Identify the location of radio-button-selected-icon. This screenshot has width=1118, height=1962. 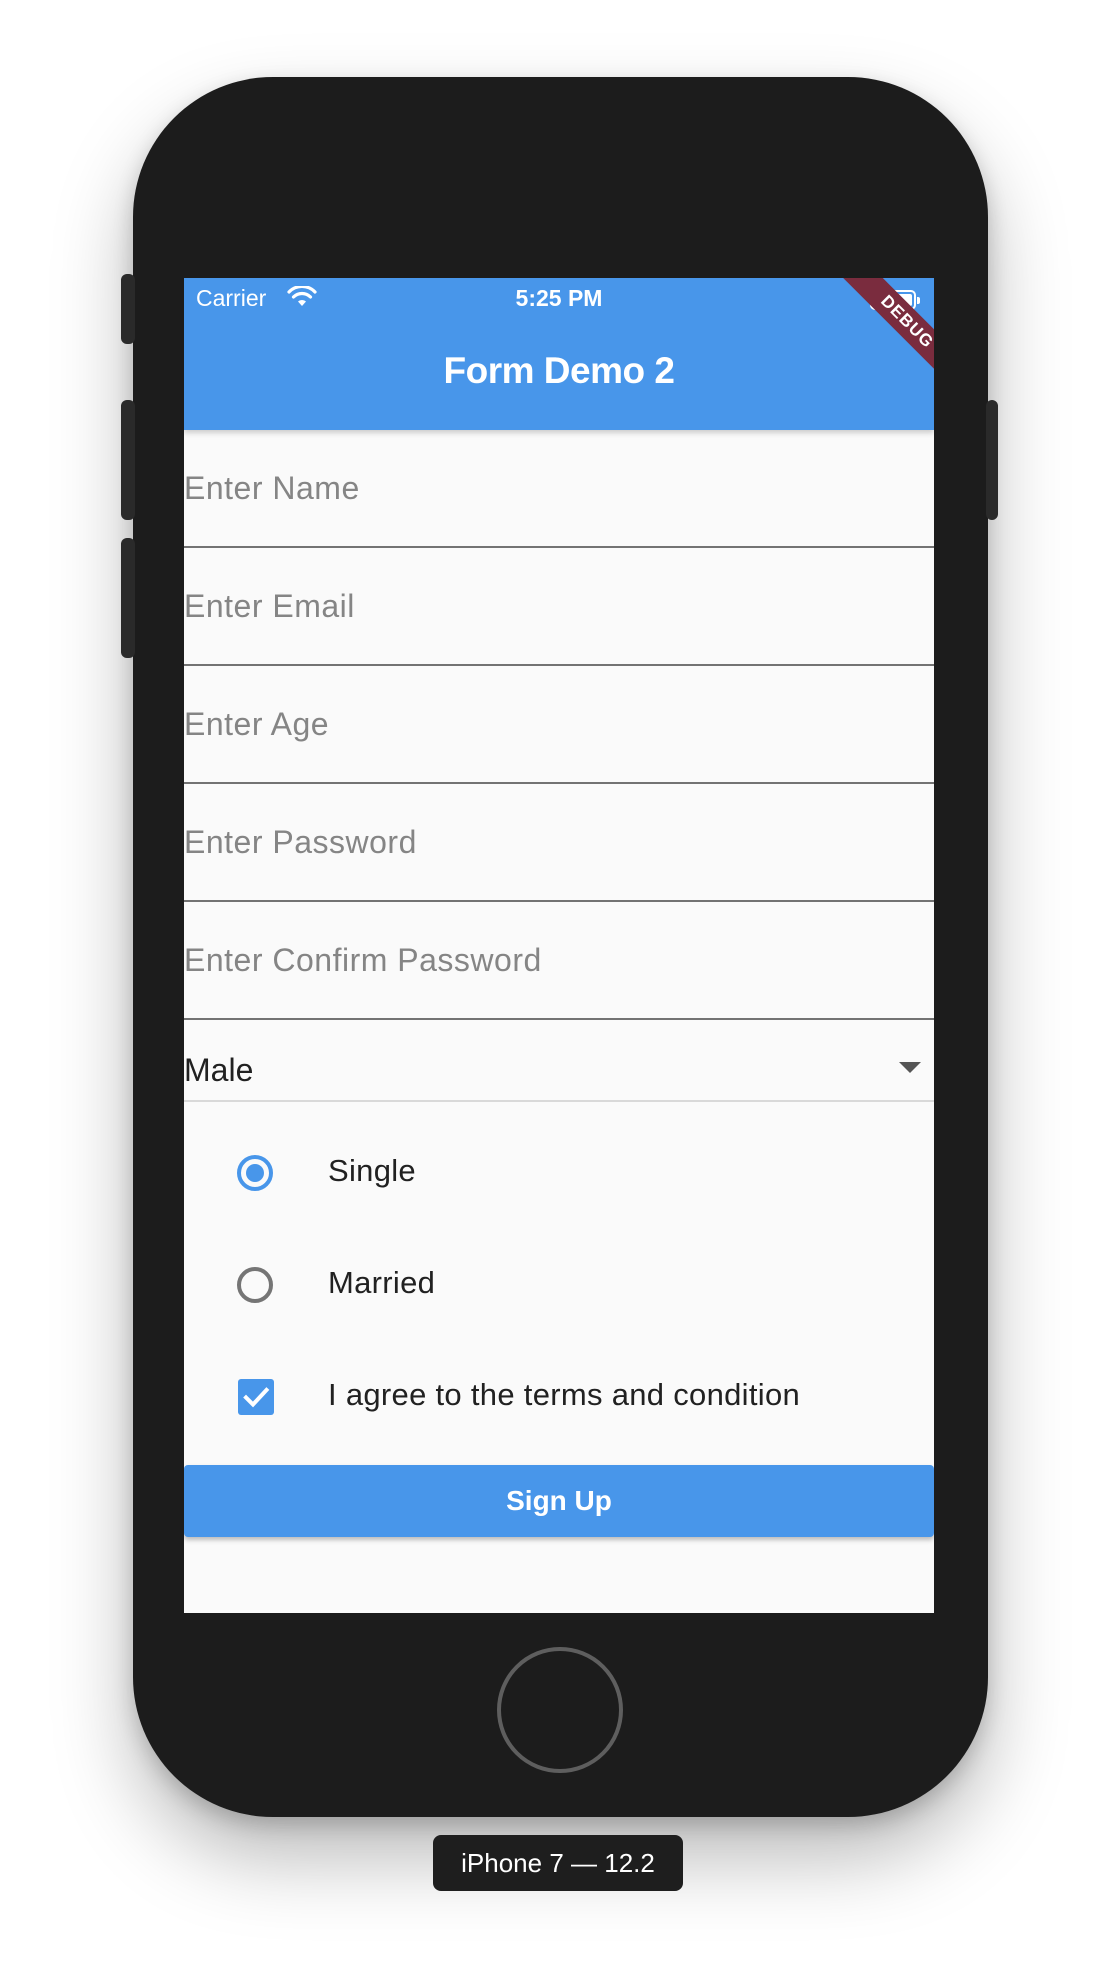
(255, 1173).